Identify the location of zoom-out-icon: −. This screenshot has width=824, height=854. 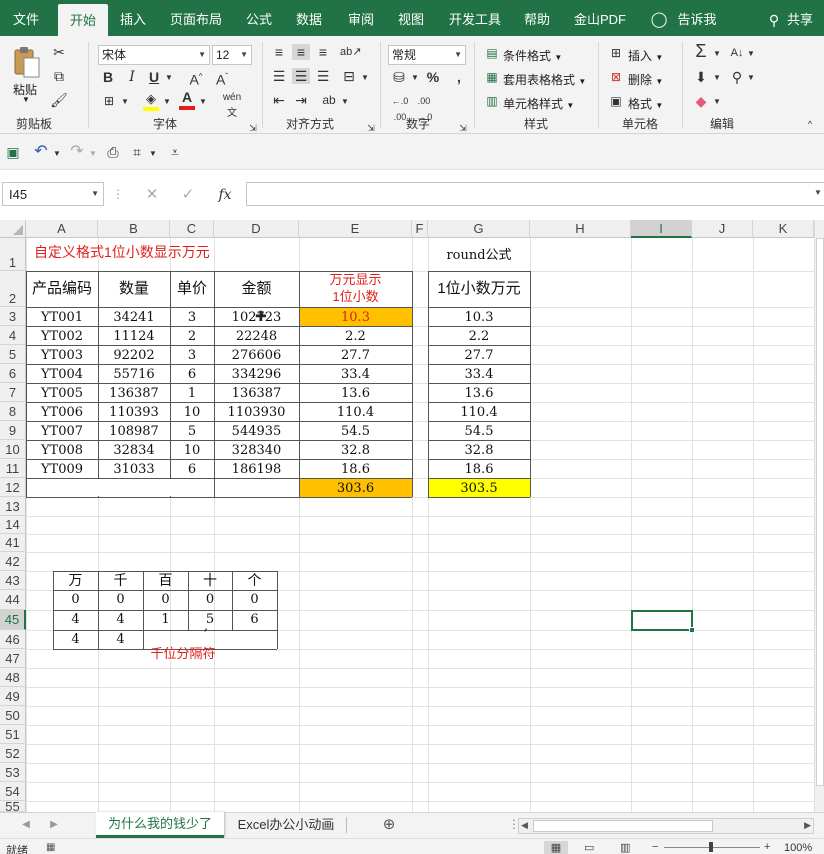
(655, 847).